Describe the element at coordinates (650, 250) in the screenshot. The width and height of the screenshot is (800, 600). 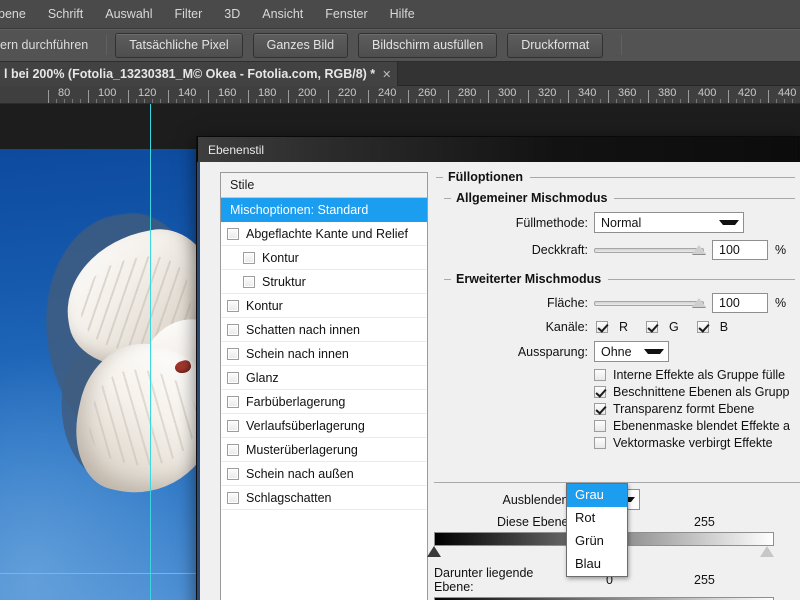
I see `opacity-slider` at that location.